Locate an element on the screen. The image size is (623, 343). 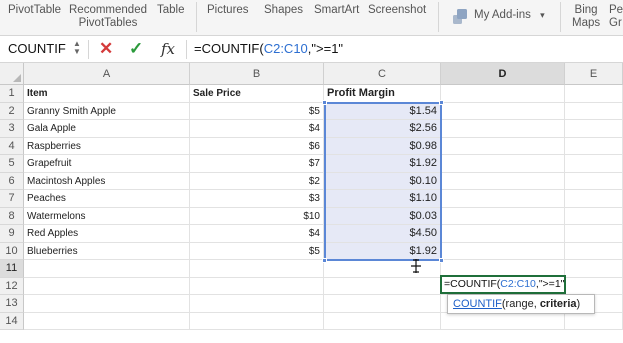
row-header-4: 4 is located at coordinates (12, 146).